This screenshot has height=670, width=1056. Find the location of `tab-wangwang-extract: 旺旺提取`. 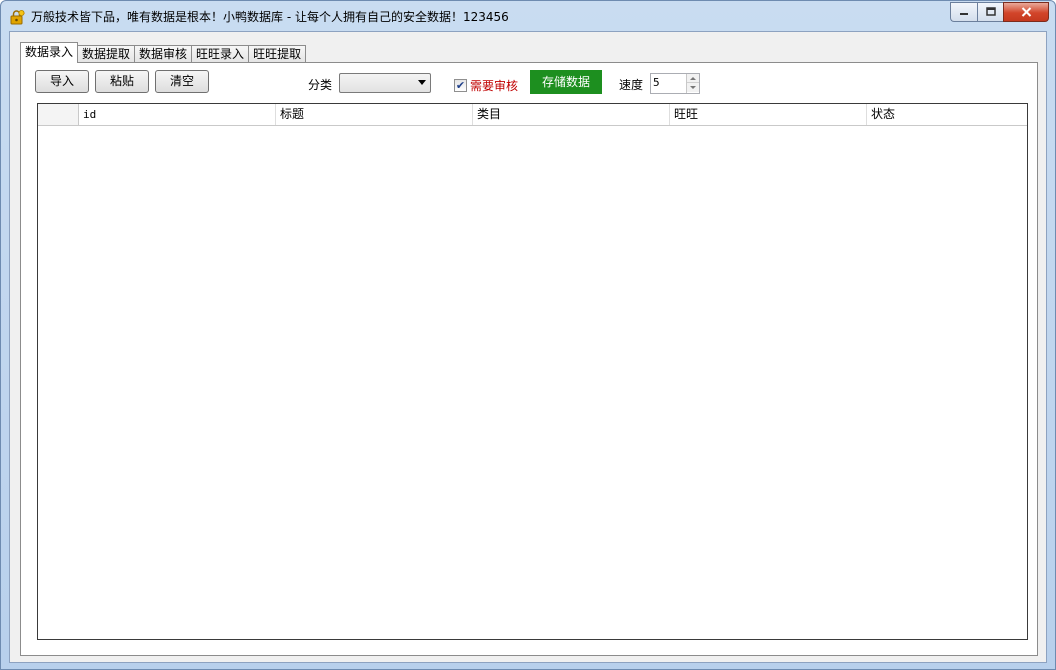

tab-wangwang-extract: 旺旺提取 is located at coordinates (277, 54).